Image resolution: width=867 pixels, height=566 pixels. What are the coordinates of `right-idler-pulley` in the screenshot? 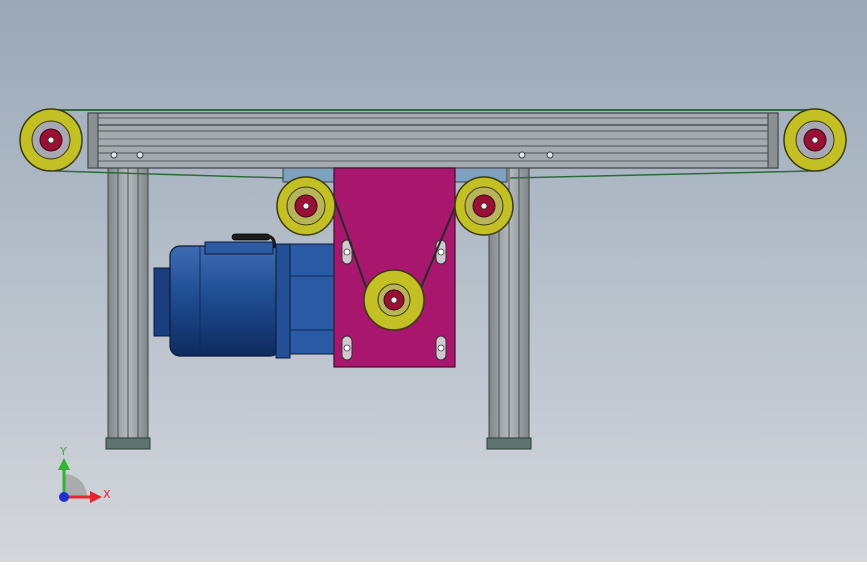 It's located at (484, 206).